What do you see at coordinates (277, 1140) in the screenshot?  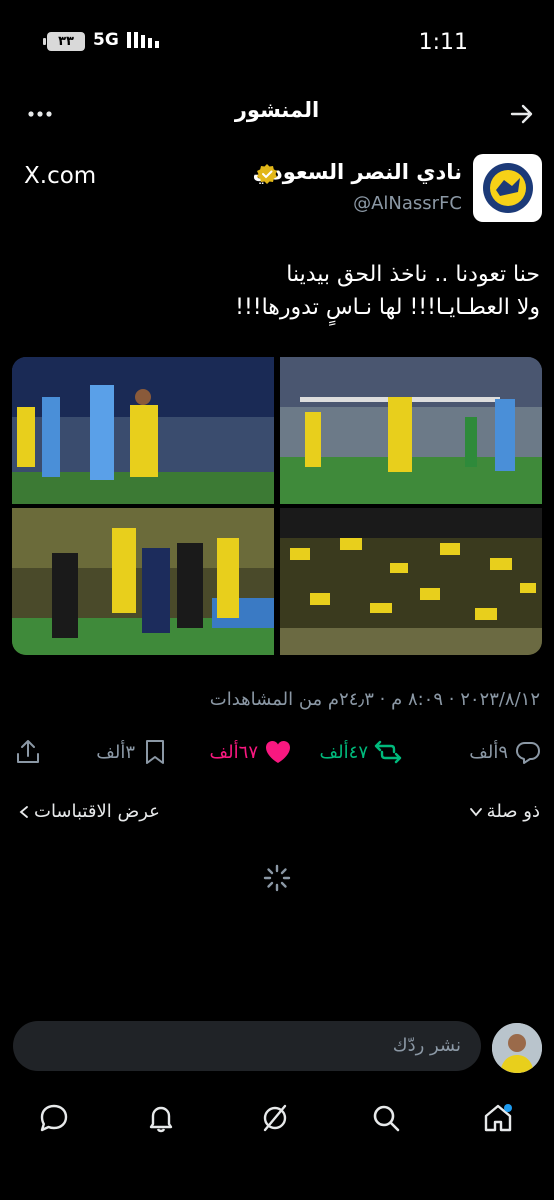 I see `bottom-navigation` at bounding box center [277, 1140].